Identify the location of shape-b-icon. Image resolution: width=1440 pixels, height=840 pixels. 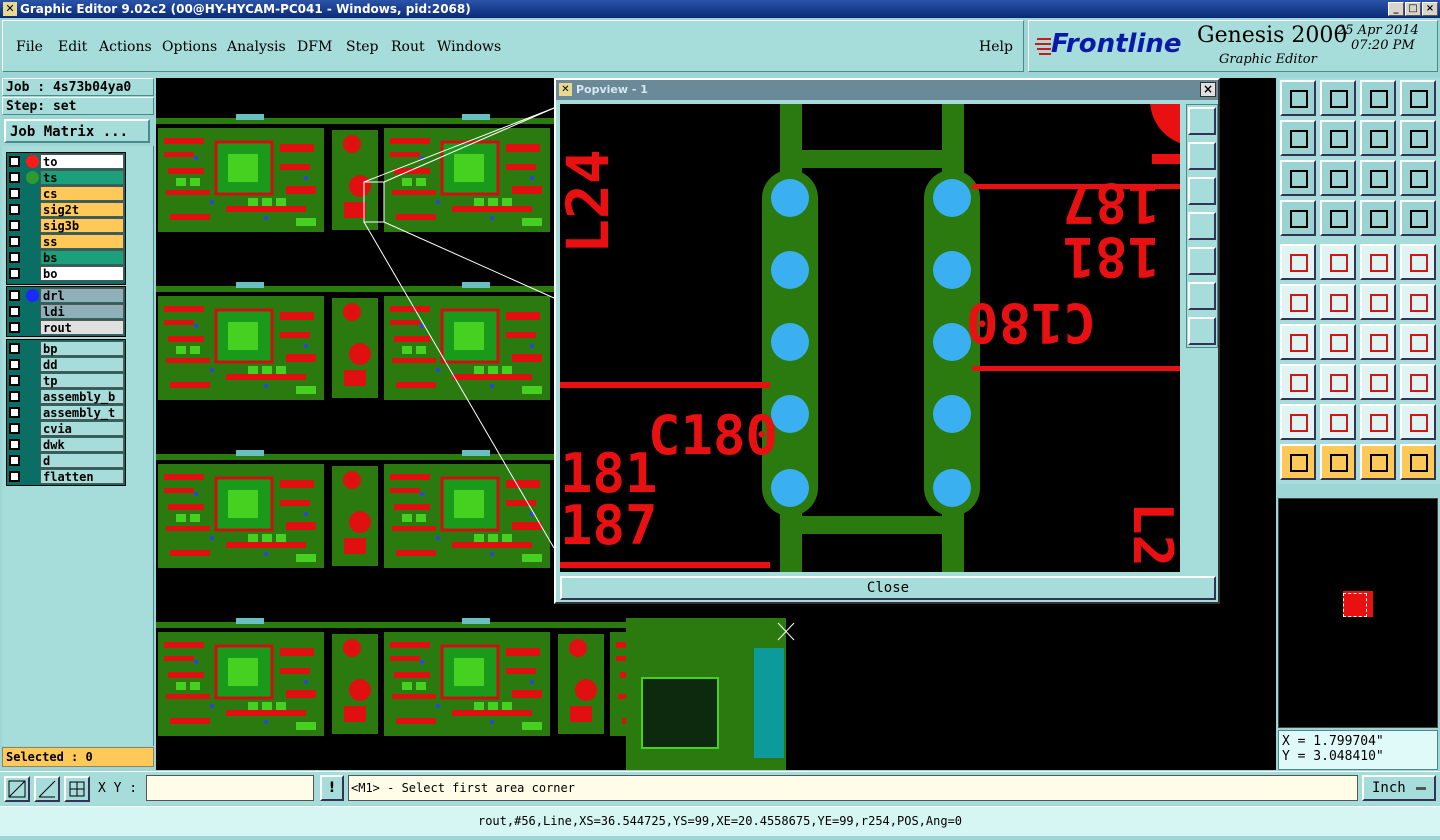
(1378, 422).